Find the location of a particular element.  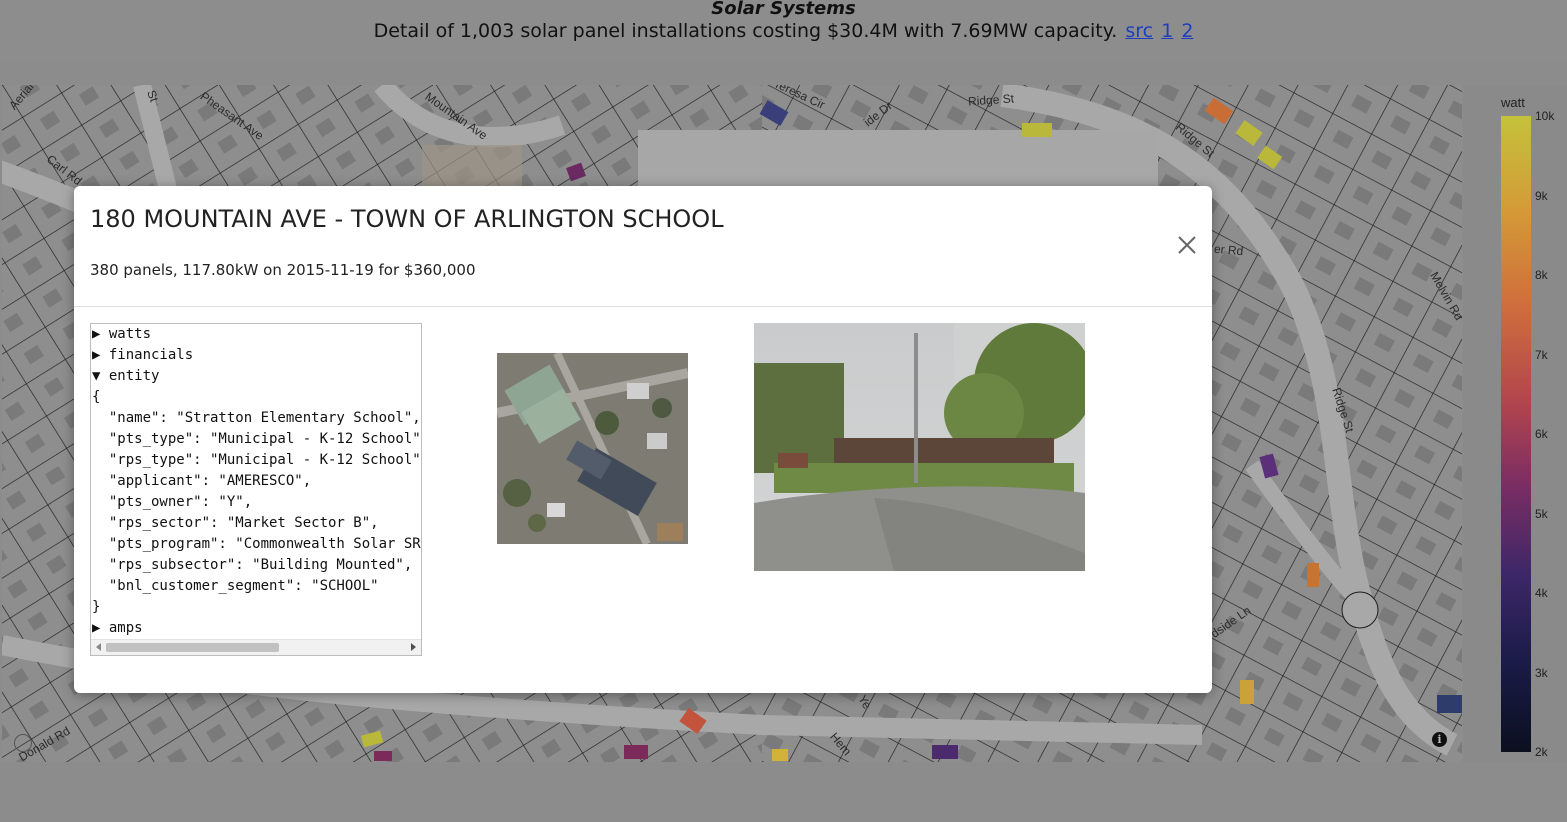

legend-tick: 8k is located at coordinates (1541, 275).